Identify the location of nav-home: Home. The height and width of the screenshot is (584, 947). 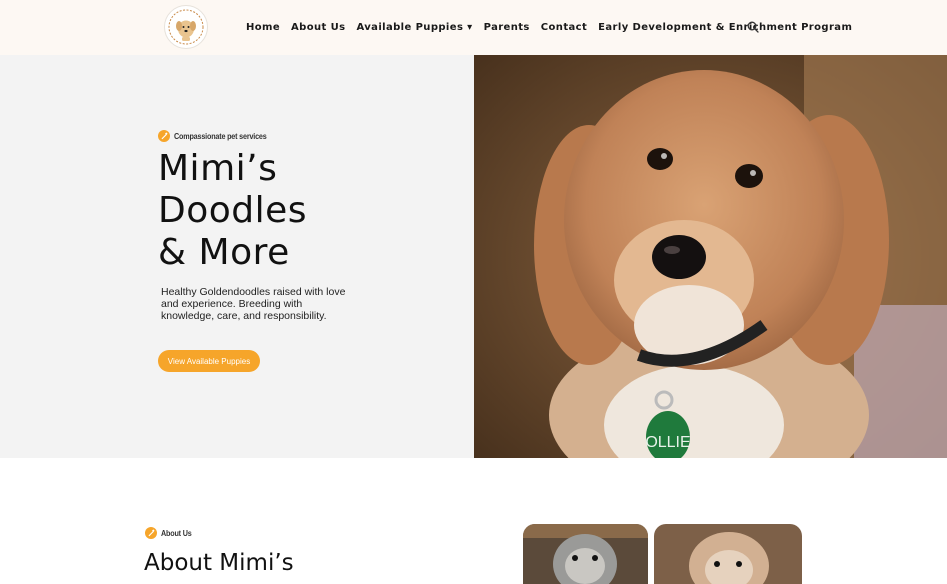
(263, 27).